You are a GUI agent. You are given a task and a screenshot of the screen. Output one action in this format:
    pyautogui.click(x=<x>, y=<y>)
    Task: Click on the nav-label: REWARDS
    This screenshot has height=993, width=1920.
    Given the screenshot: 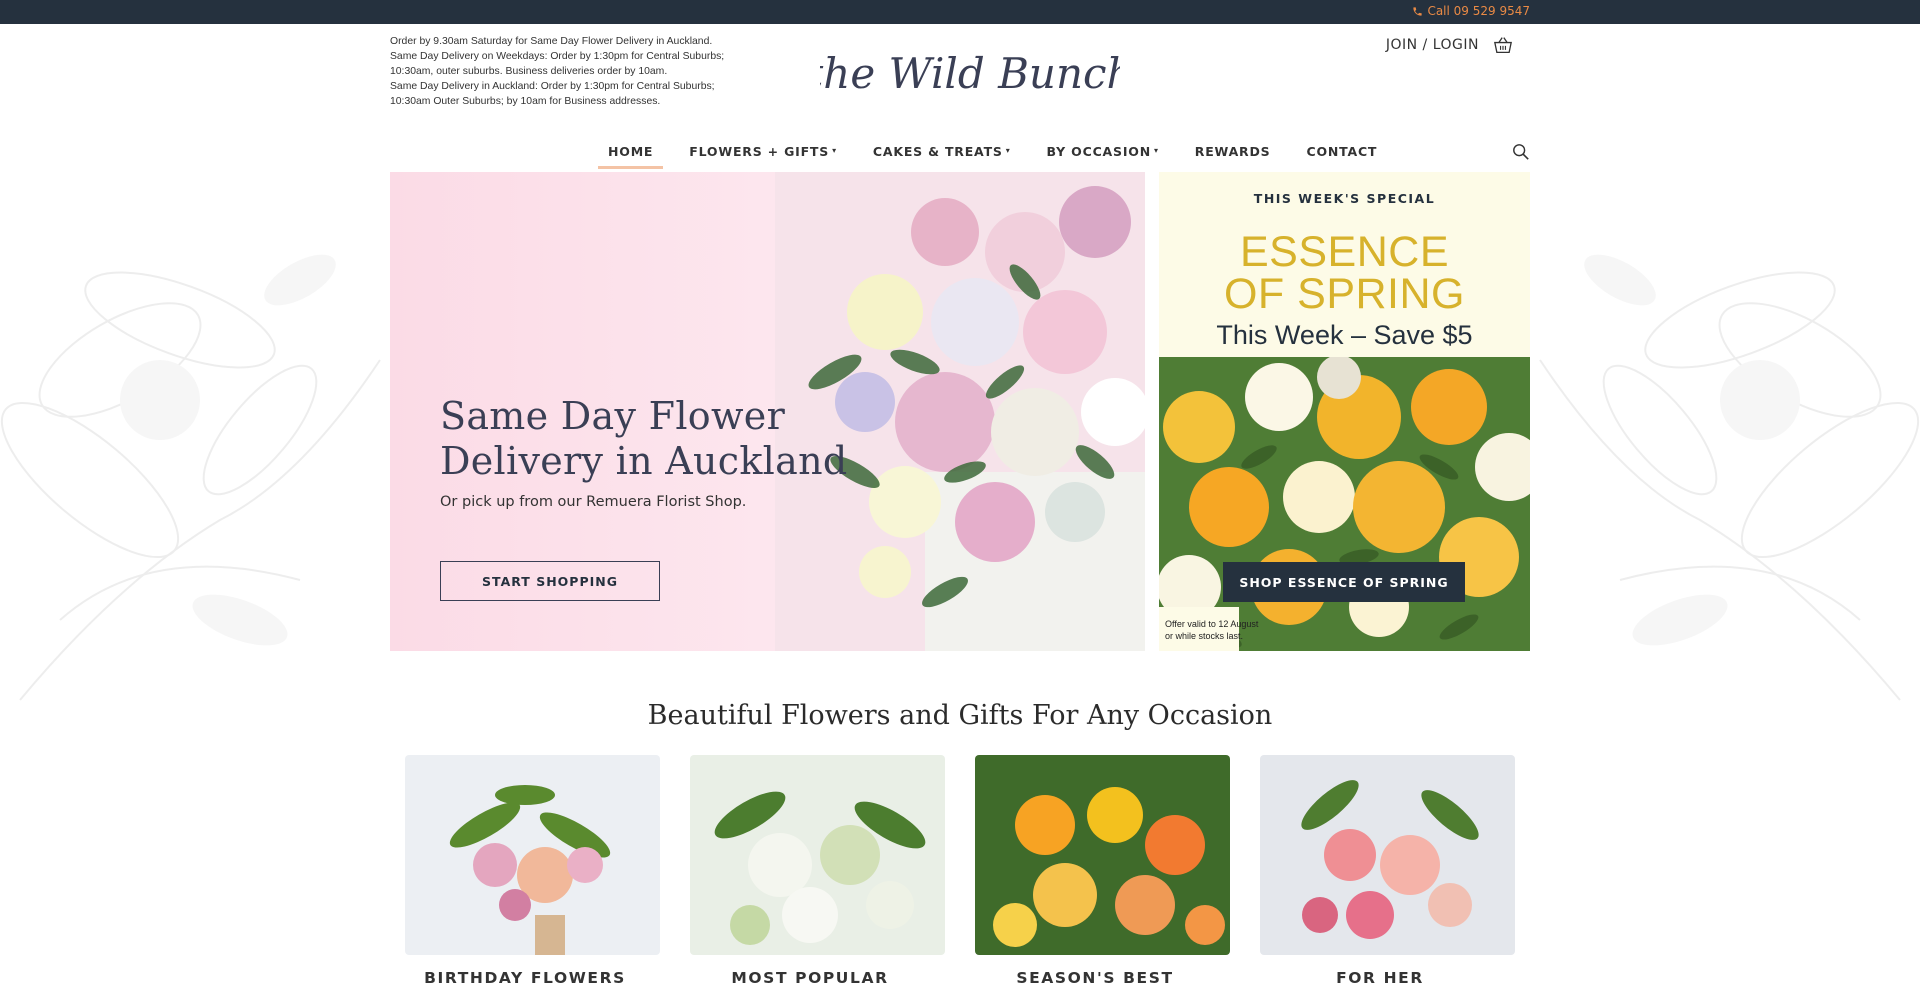 What is the action you would take?
    pyautogui.click(x=1232, y=151)
    